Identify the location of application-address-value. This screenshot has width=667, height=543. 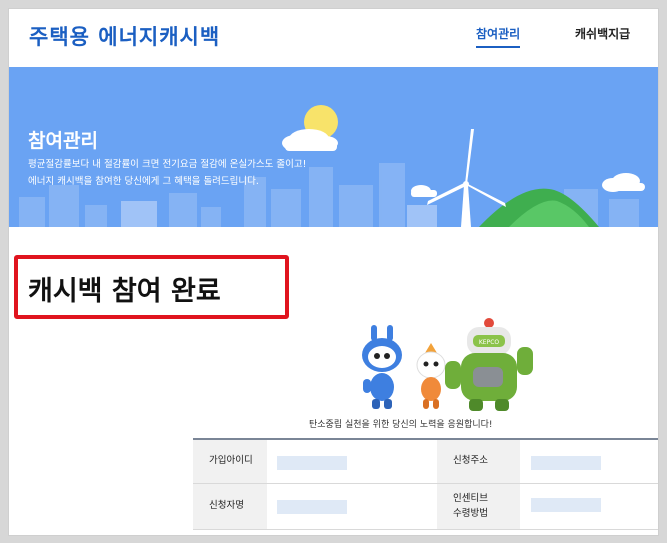
(566, 463).